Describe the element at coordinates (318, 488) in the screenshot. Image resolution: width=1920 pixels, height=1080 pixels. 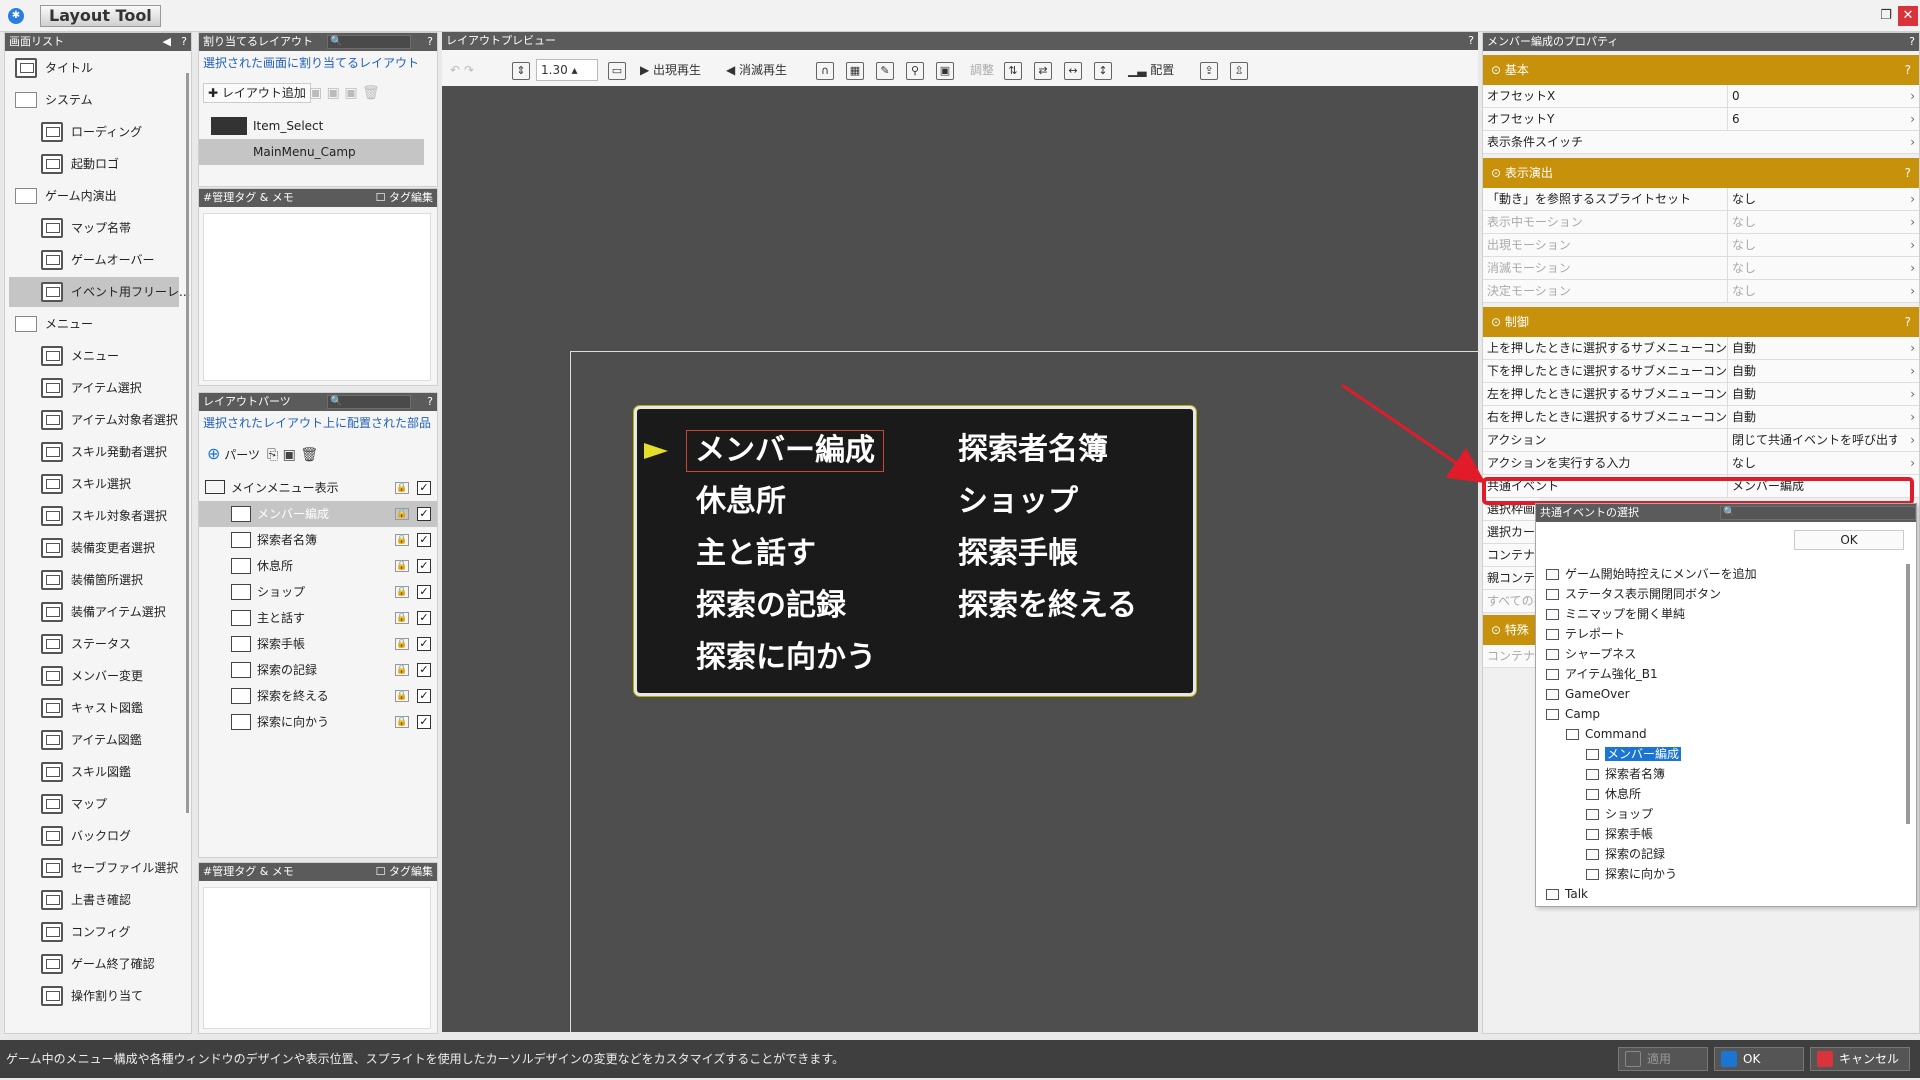
I see `parts-root-item: メインメニュー表示 🔒 ✓` at that location.